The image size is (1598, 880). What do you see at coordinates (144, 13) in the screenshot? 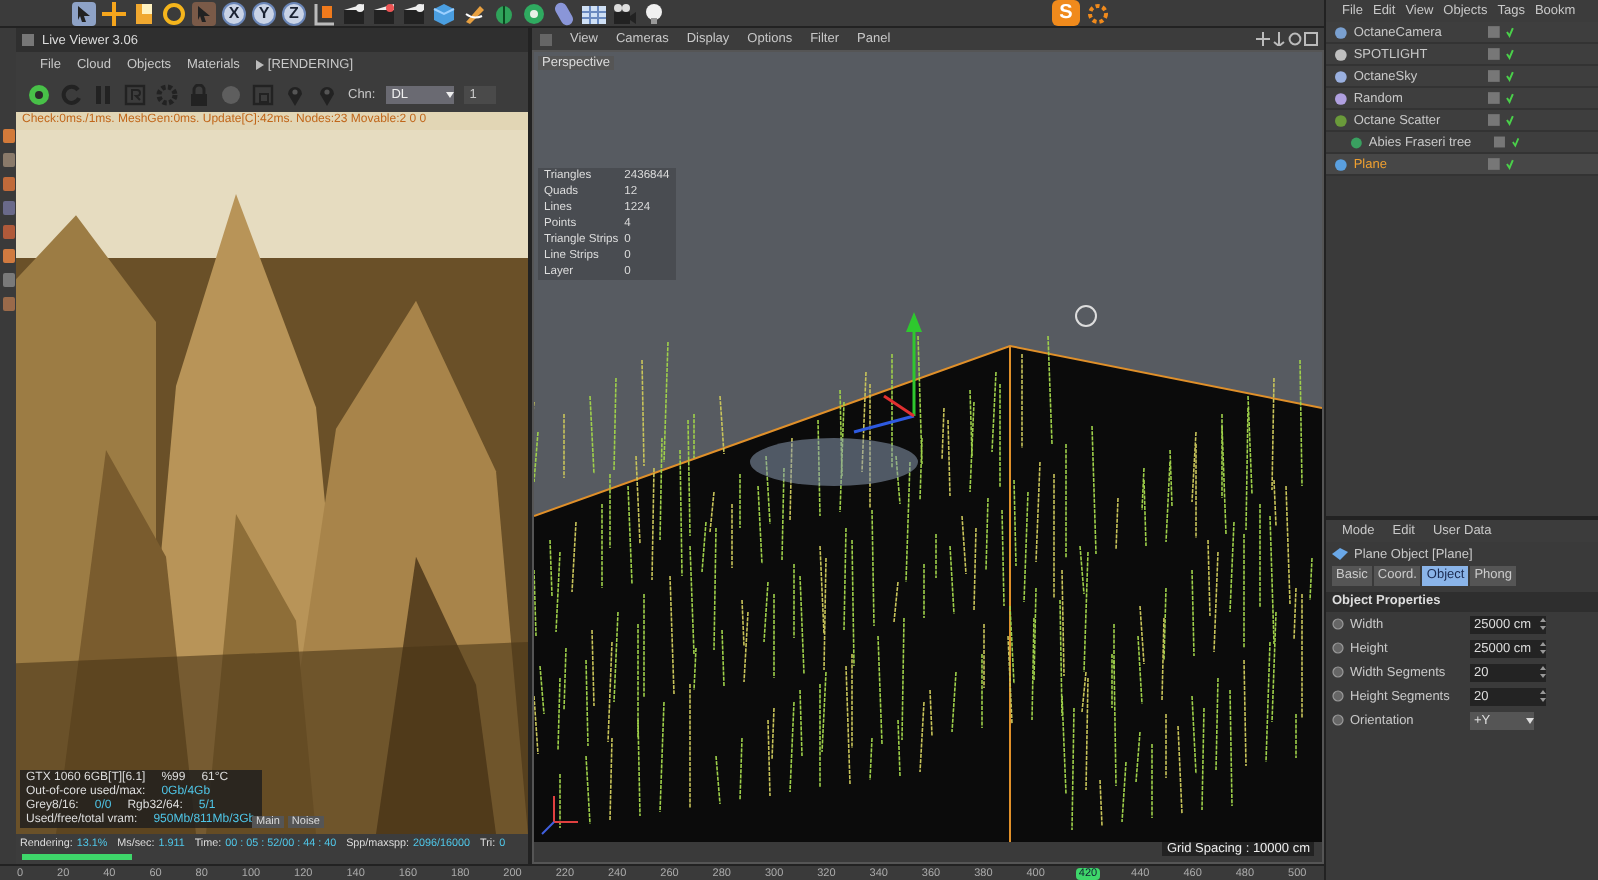
I see `scale-icon` at bounding box center [144, 13].